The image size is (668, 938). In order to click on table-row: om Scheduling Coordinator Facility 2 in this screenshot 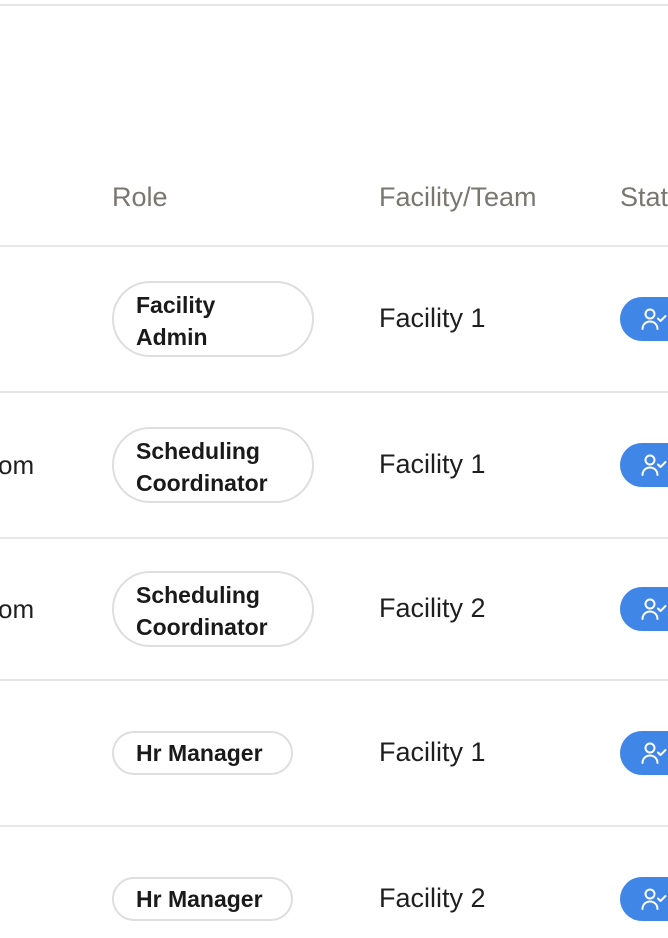, I will do `click(334, 609)`.